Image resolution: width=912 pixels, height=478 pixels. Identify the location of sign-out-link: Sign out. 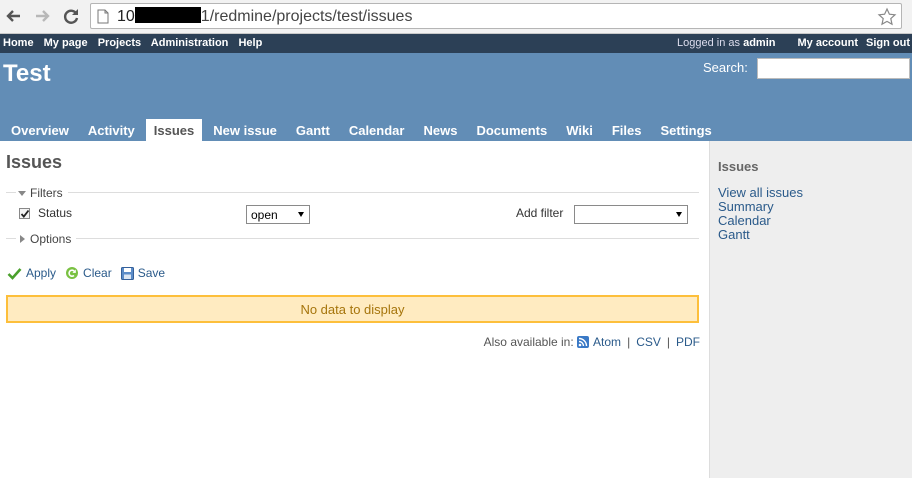
(888, 43).